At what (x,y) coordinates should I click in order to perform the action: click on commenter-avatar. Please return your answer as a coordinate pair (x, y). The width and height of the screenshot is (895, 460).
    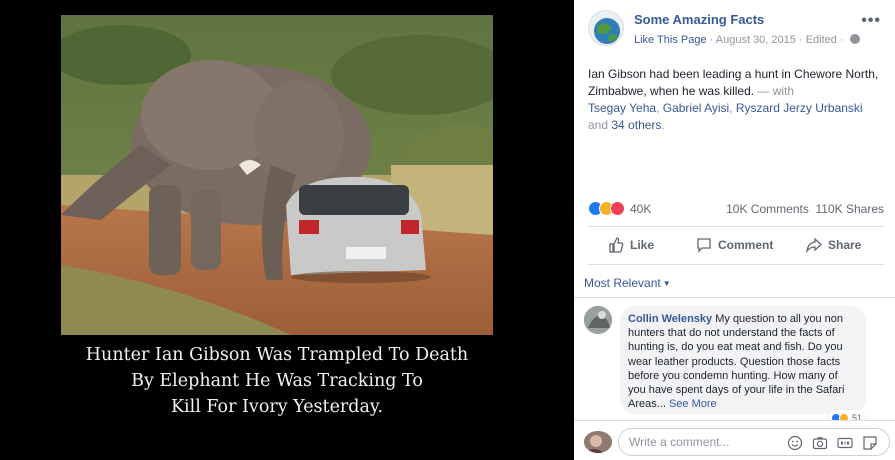
    Looking at the image, I should click on (598, 320).